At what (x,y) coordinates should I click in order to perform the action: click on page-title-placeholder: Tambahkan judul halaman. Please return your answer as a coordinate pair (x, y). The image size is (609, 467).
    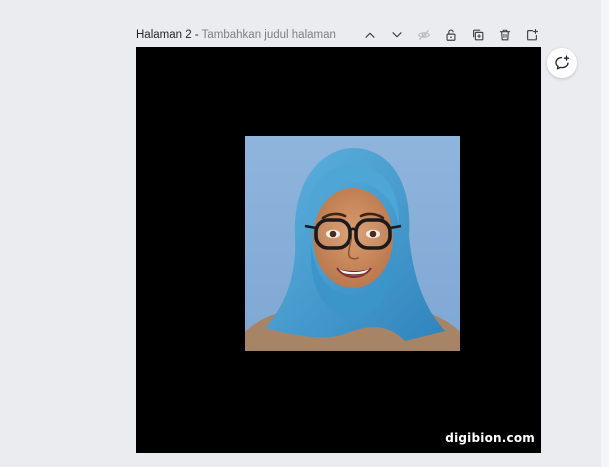
    Looking at the image, I should click on (269, 35).